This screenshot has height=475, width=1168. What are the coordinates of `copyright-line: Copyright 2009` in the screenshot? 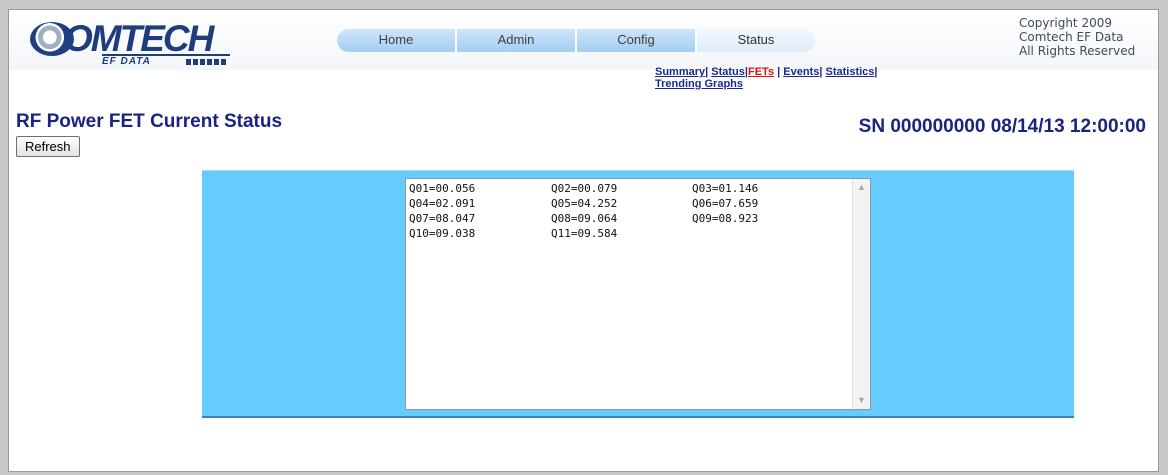 It's located at (1065, 23).